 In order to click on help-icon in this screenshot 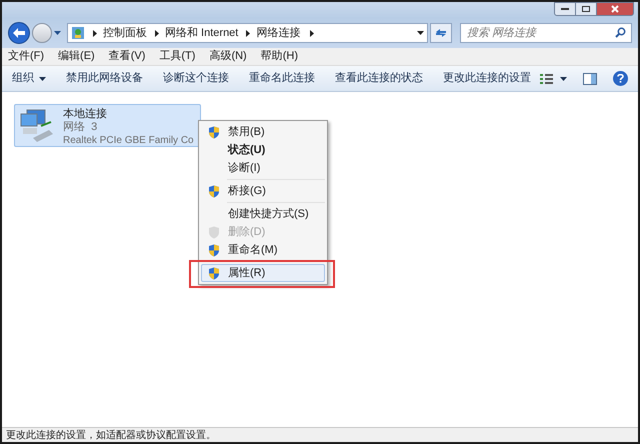, I will do `click(620, 78)`.